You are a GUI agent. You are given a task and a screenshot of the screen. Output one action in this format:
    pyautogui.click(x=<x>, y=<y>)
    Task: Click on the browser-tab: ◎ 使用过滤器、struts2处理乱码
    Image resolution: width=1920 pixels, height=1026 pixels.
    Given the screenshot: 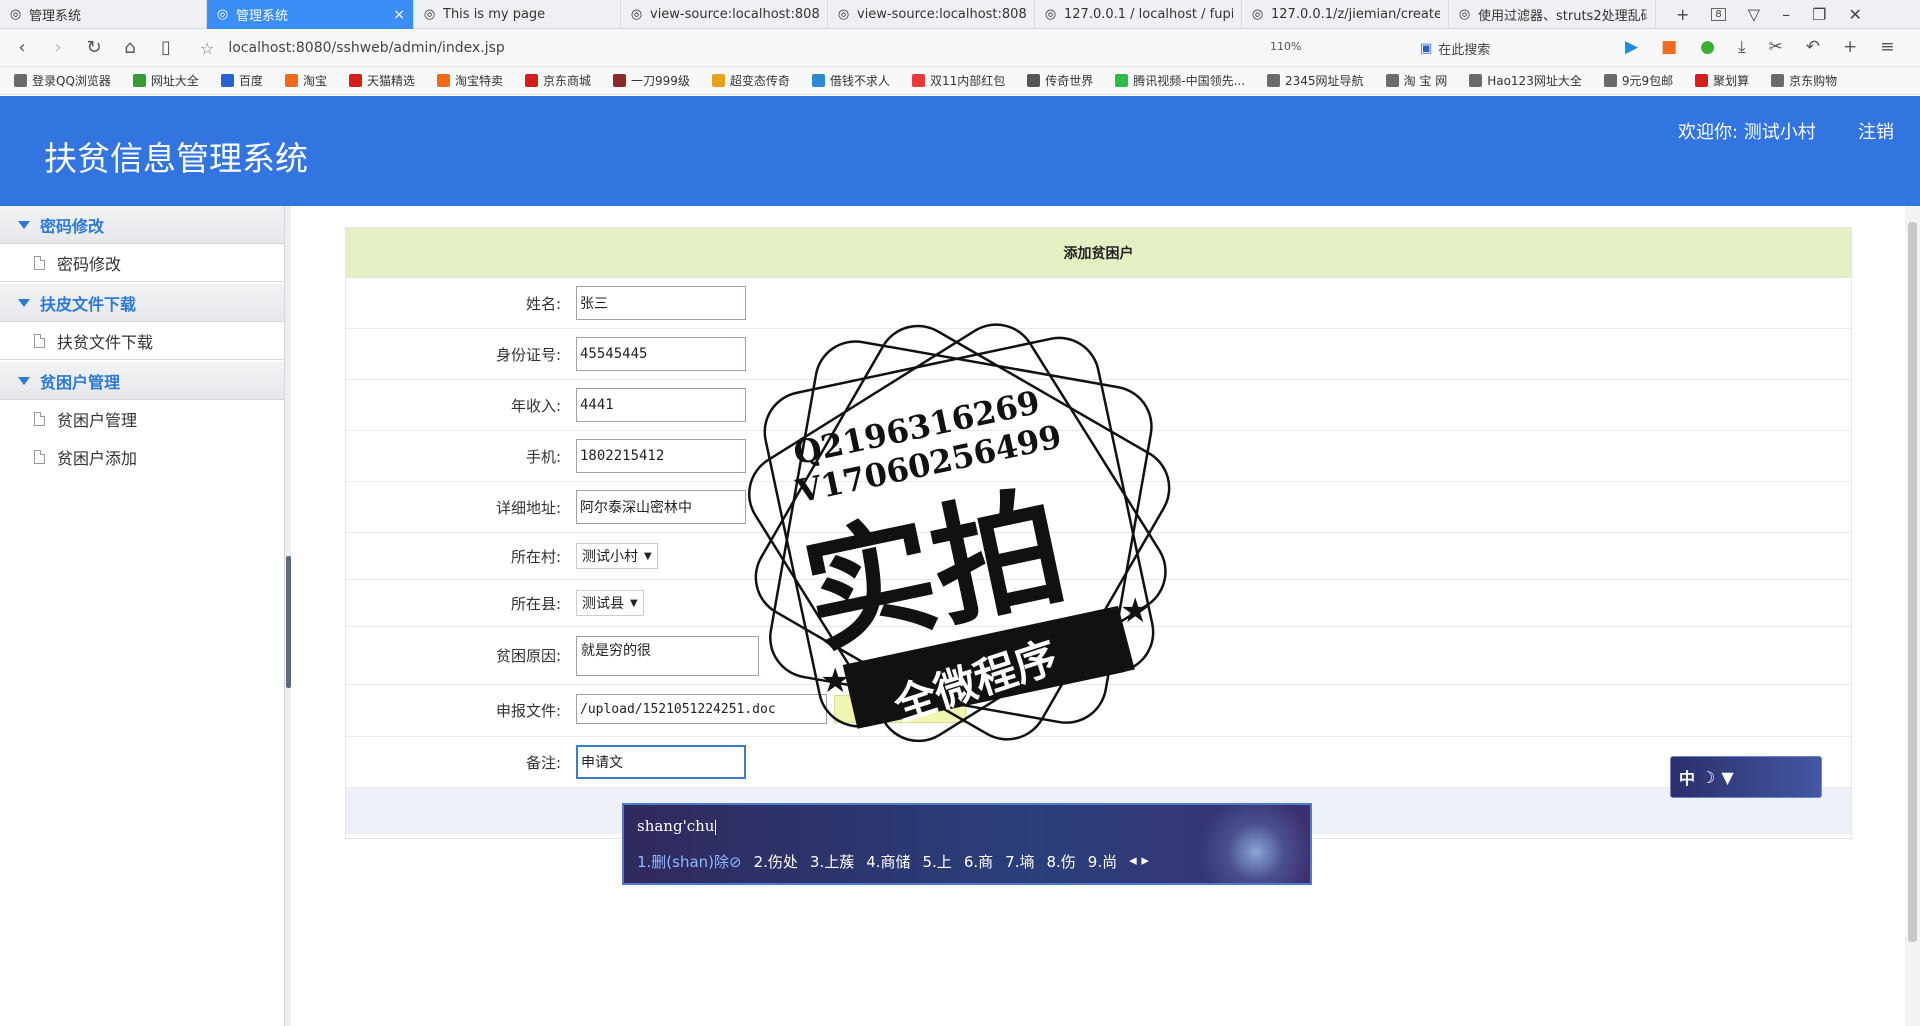 What is the action you would take?
    pyautogui.click(x=1552, y=14)
    